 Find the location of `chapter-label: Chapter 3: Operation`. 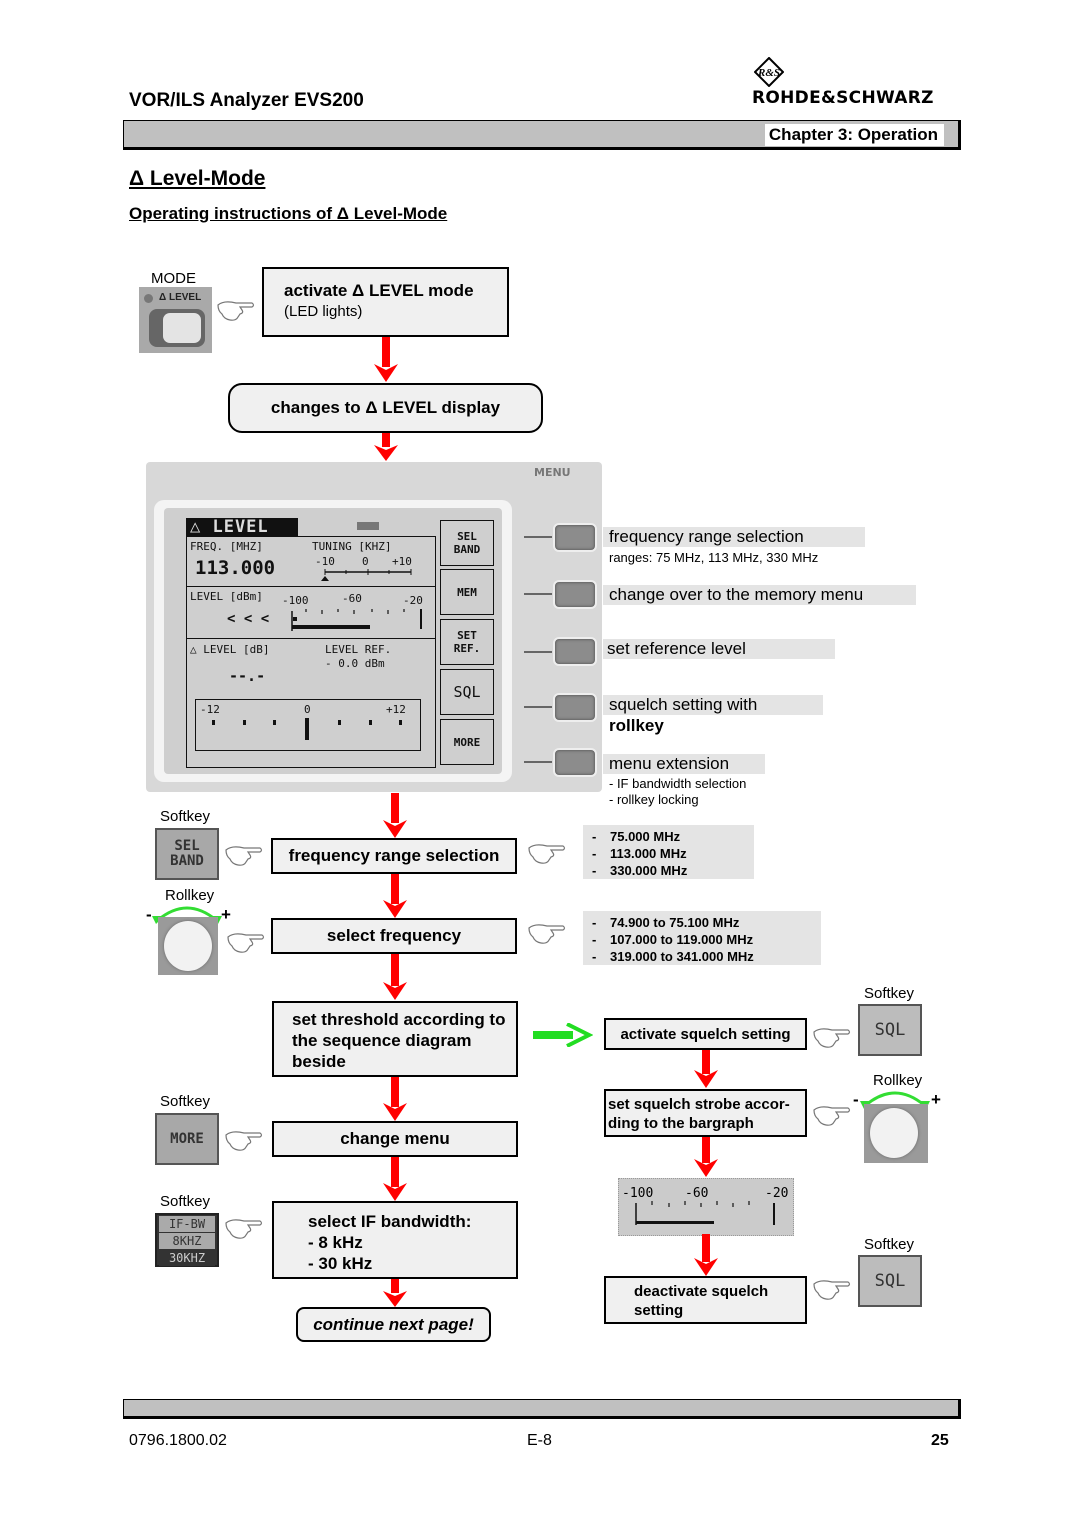

chapter-label: Chapter 3: Operation is located at coordinates (854, 135).